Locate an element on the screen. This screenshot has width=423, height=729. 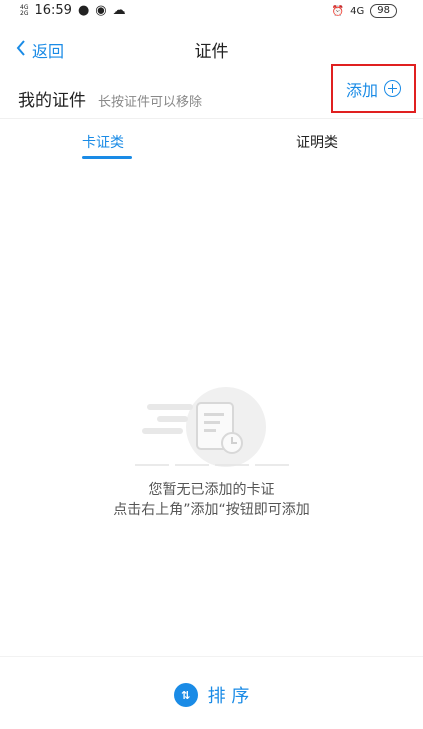
empty-line-1: 您暂无已添加的卡证 is located at coordinates (211, 490).